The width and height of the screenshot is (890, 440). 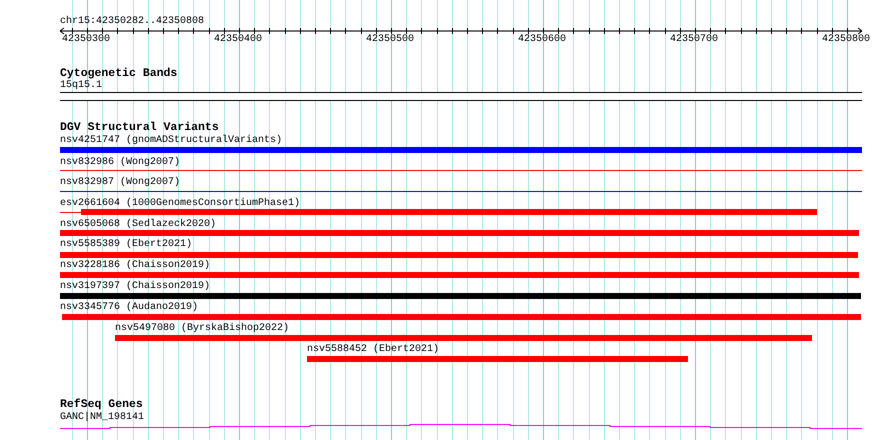 What do you see at coordinates (694, 40) in the screenshot?
I see `ruler-tick-label: 42350700` at bounding box center [694, 40].